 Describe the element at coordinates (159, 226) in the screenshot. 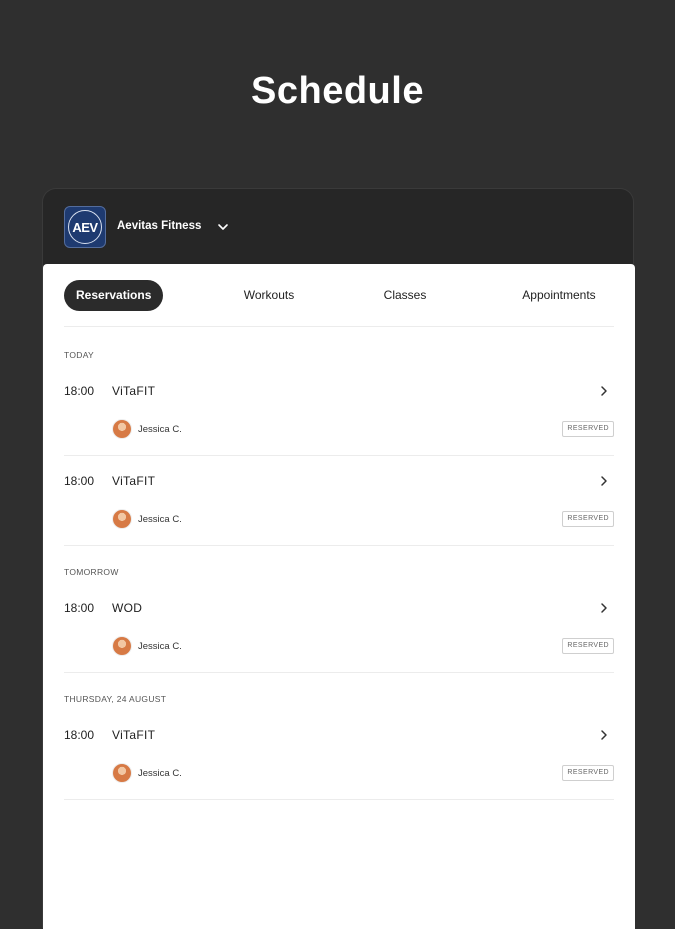

I see `gym-selector: Aevitas Fitness` at that location.